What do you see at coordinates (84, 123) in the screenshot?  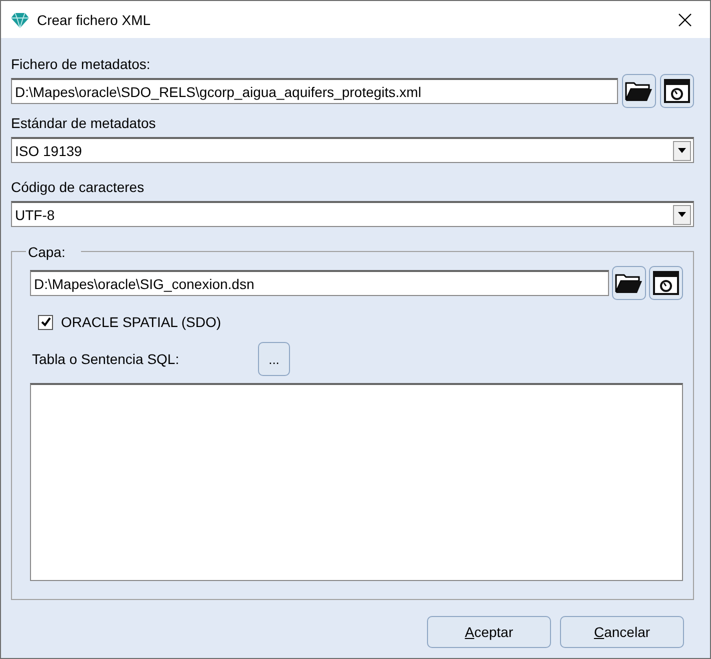 I see `field-label: Estándar de metadatos` at bounding box center [84, 123].